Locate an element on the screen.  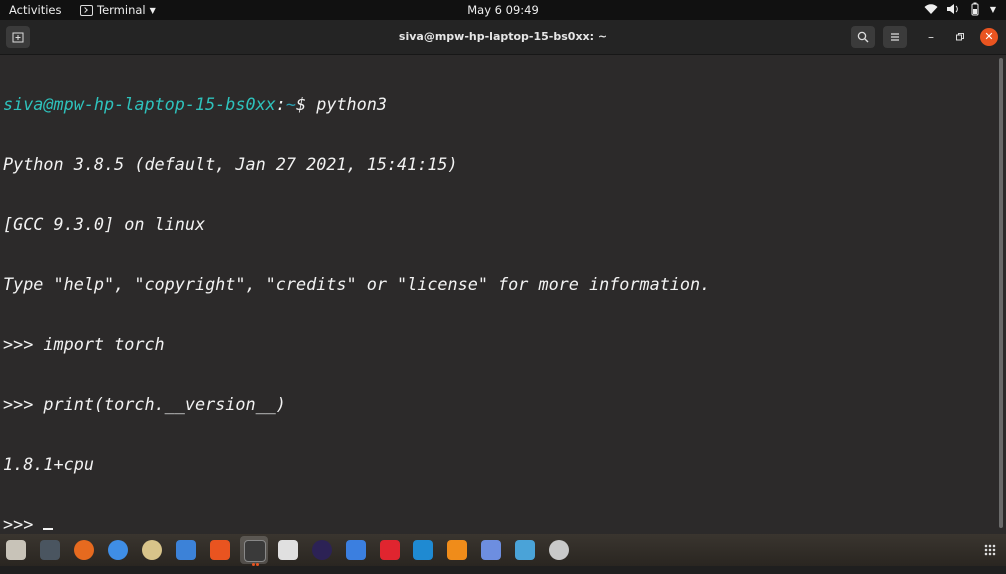
output-line: [GCC 9.3.0] on linux is located at coordinates (104, 224).